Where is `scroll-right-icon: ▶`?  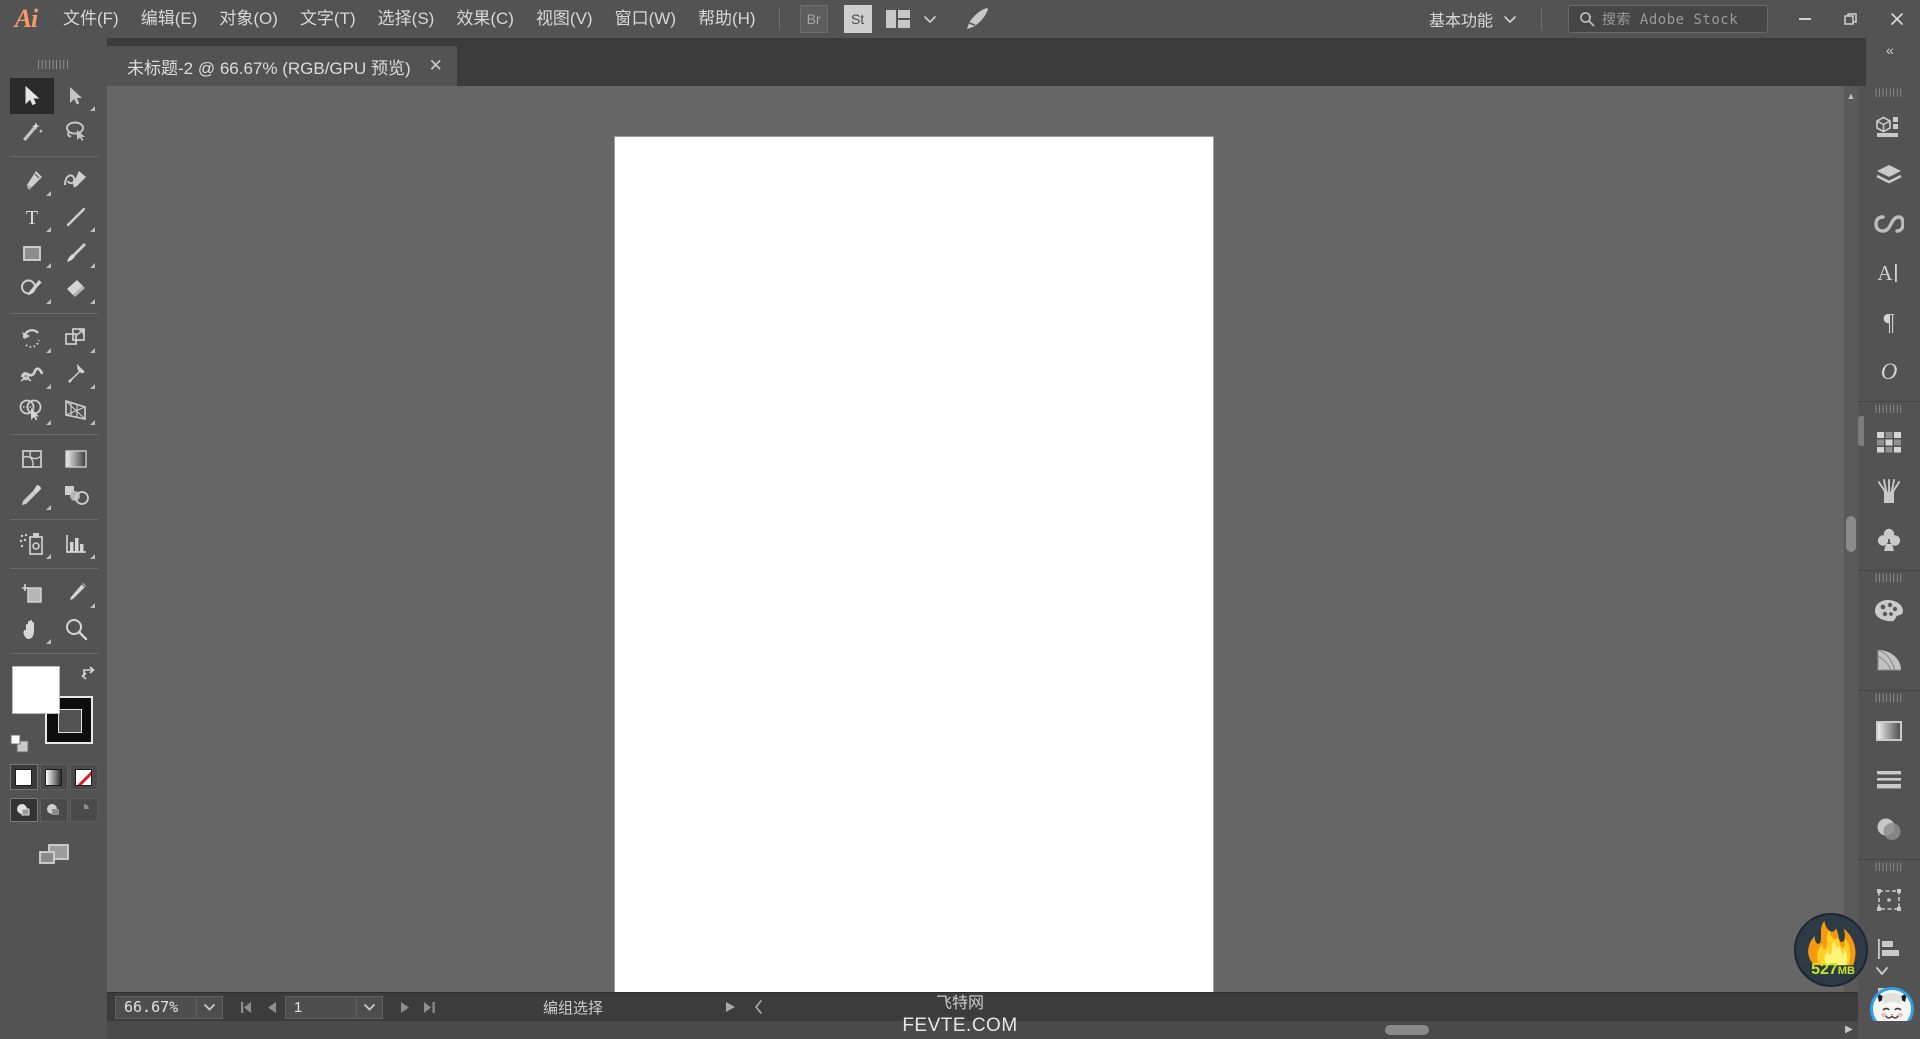
scroll-right-icon: ▶ is located at coordinates (1849, 1030).